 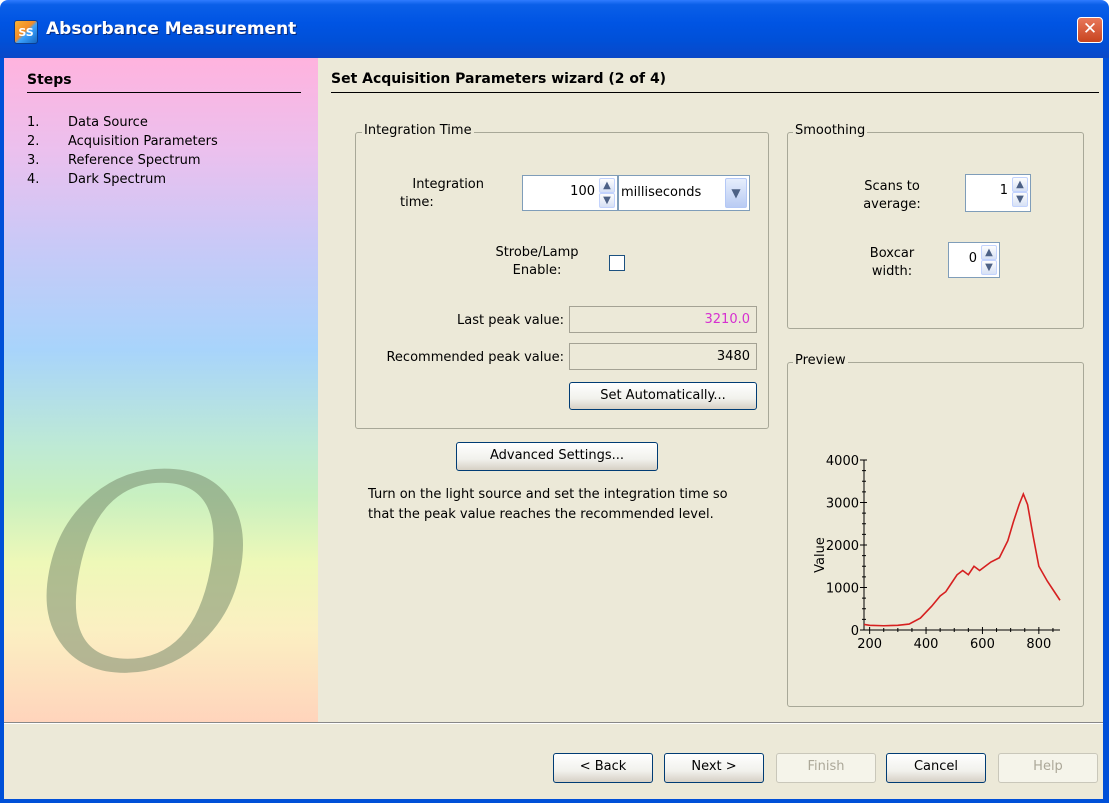 I want to click on window-title: Absorbance Measurement, so click(x=171, y=29).